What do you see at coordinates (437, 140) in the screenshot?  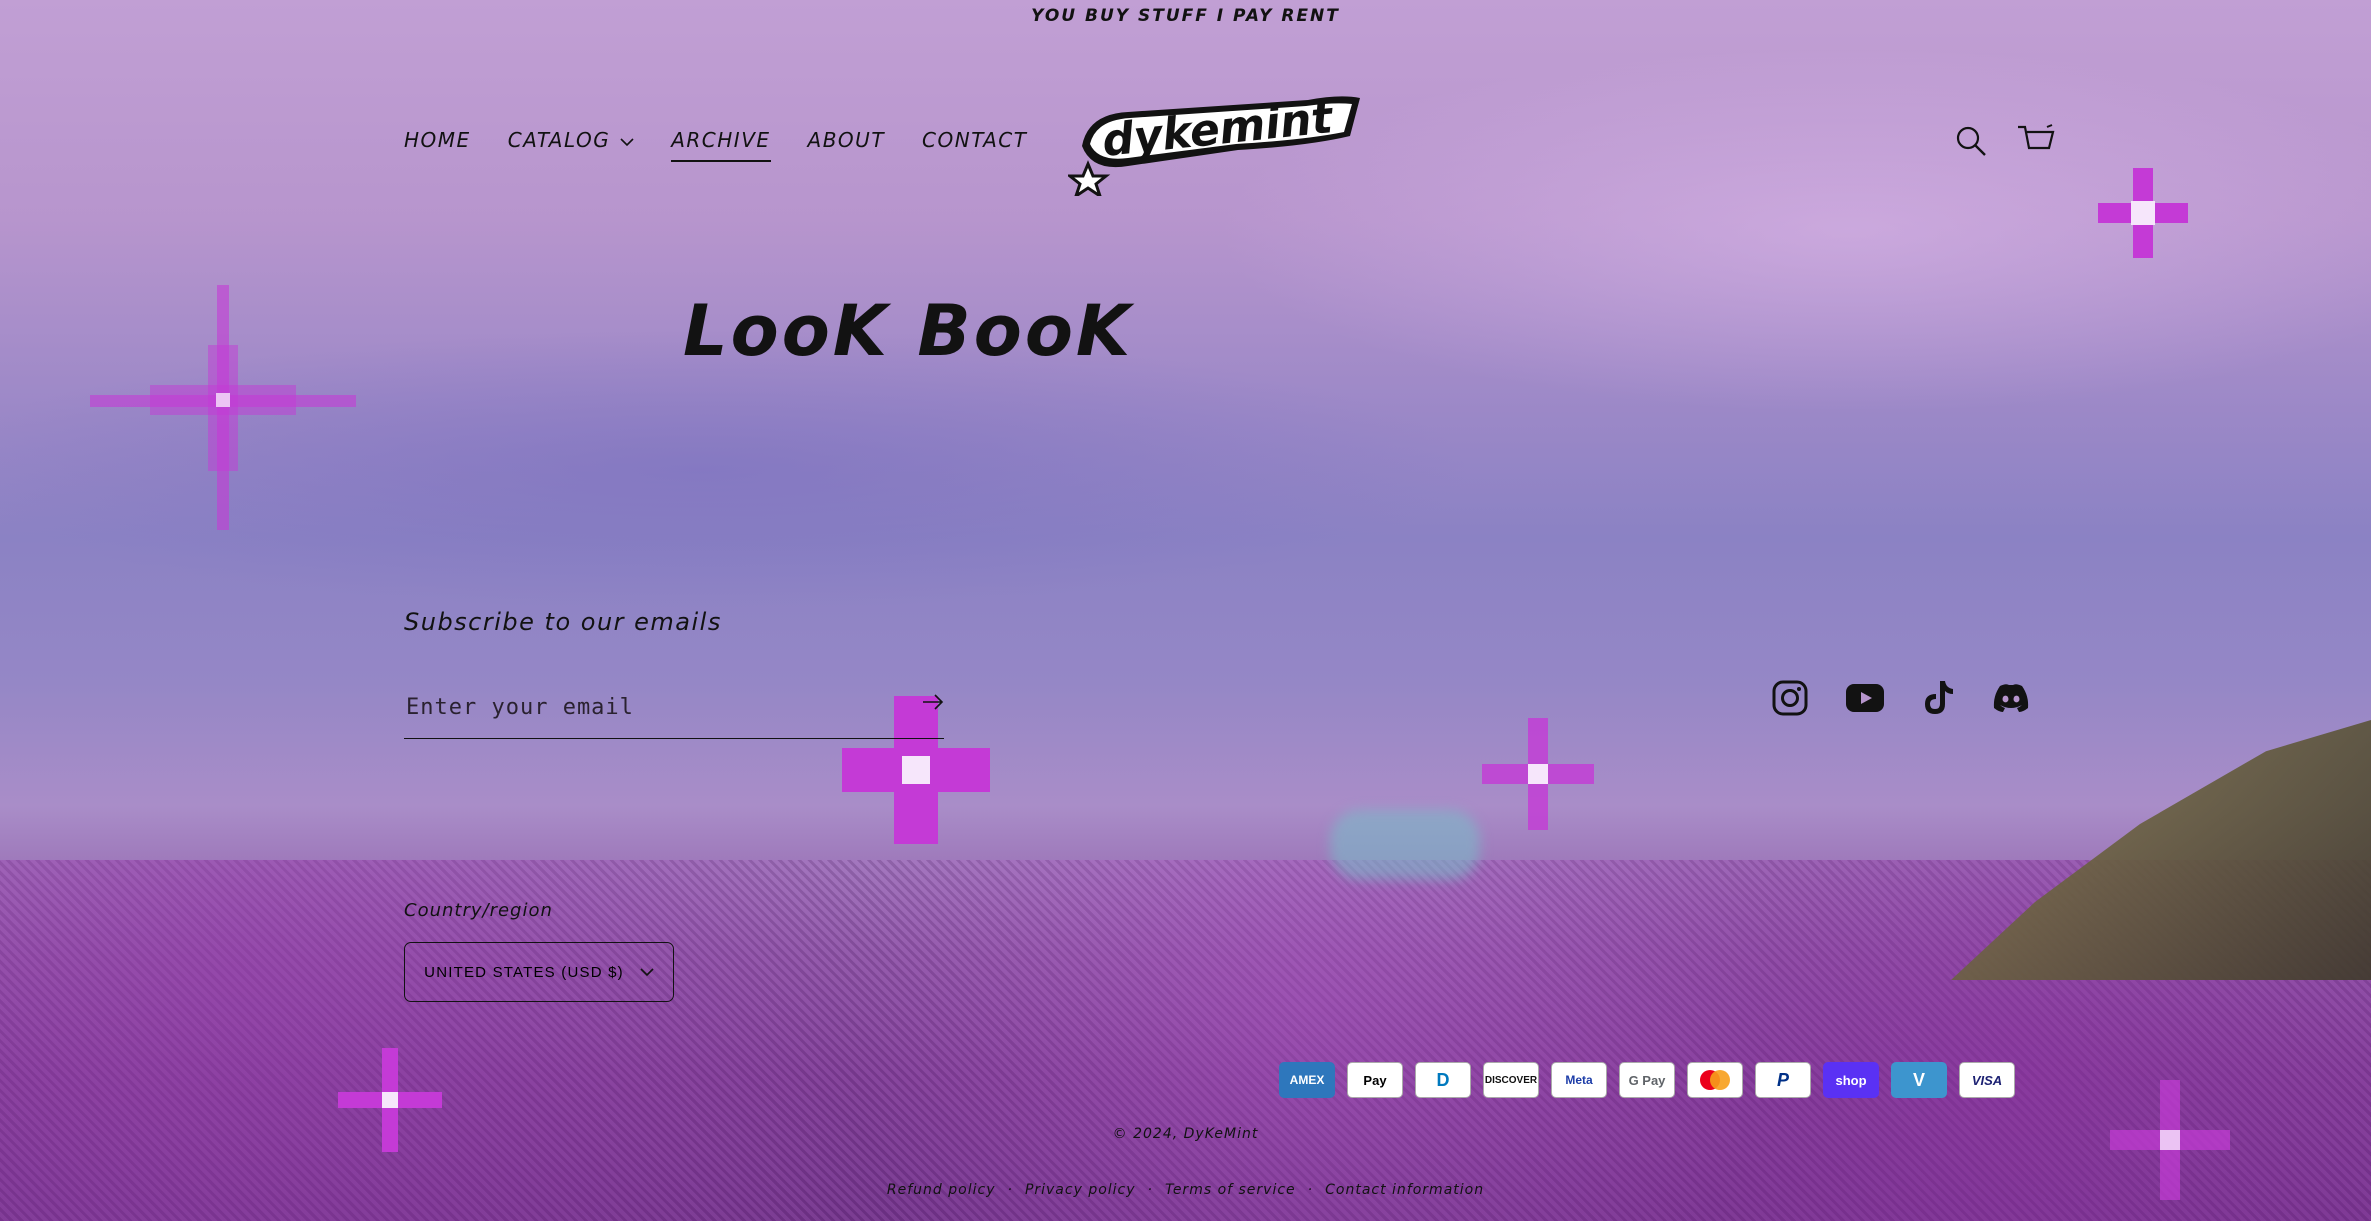 I see `nav-home: HOME` at bounding box center [437, 140].